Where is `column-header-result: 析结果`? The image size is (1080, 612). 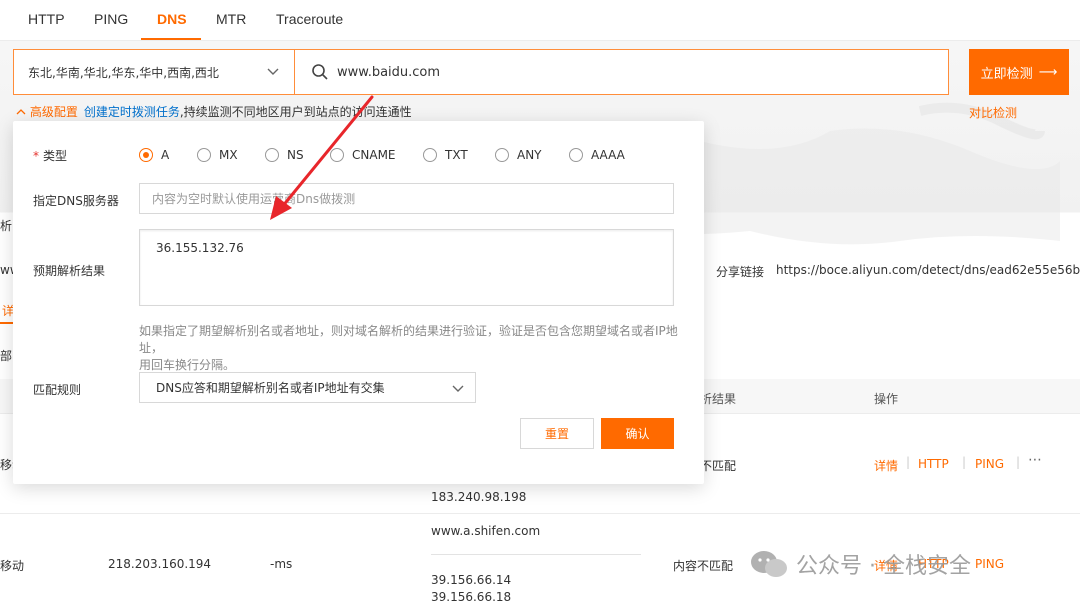 column-header-result: 析结果 is located at coordinates (718, 399).